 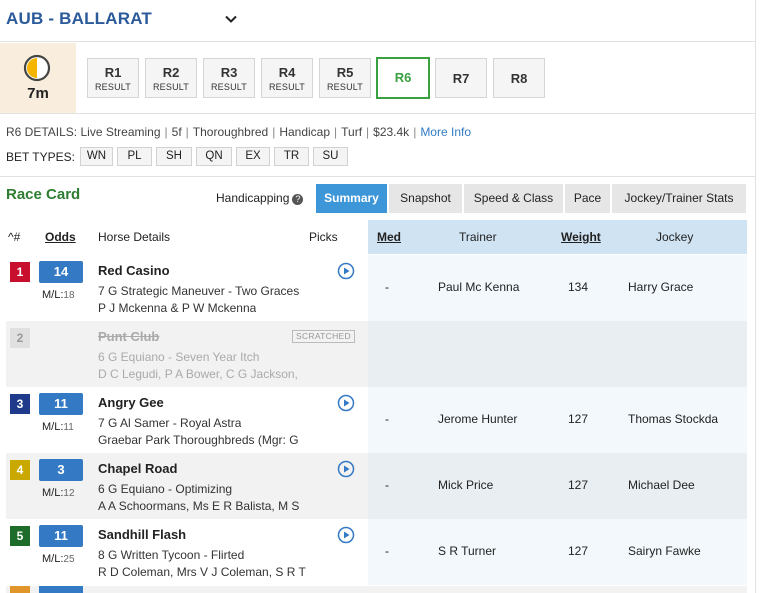 I want to click on race-button-r1: R1 RESULT, so click(x=113, y=78).